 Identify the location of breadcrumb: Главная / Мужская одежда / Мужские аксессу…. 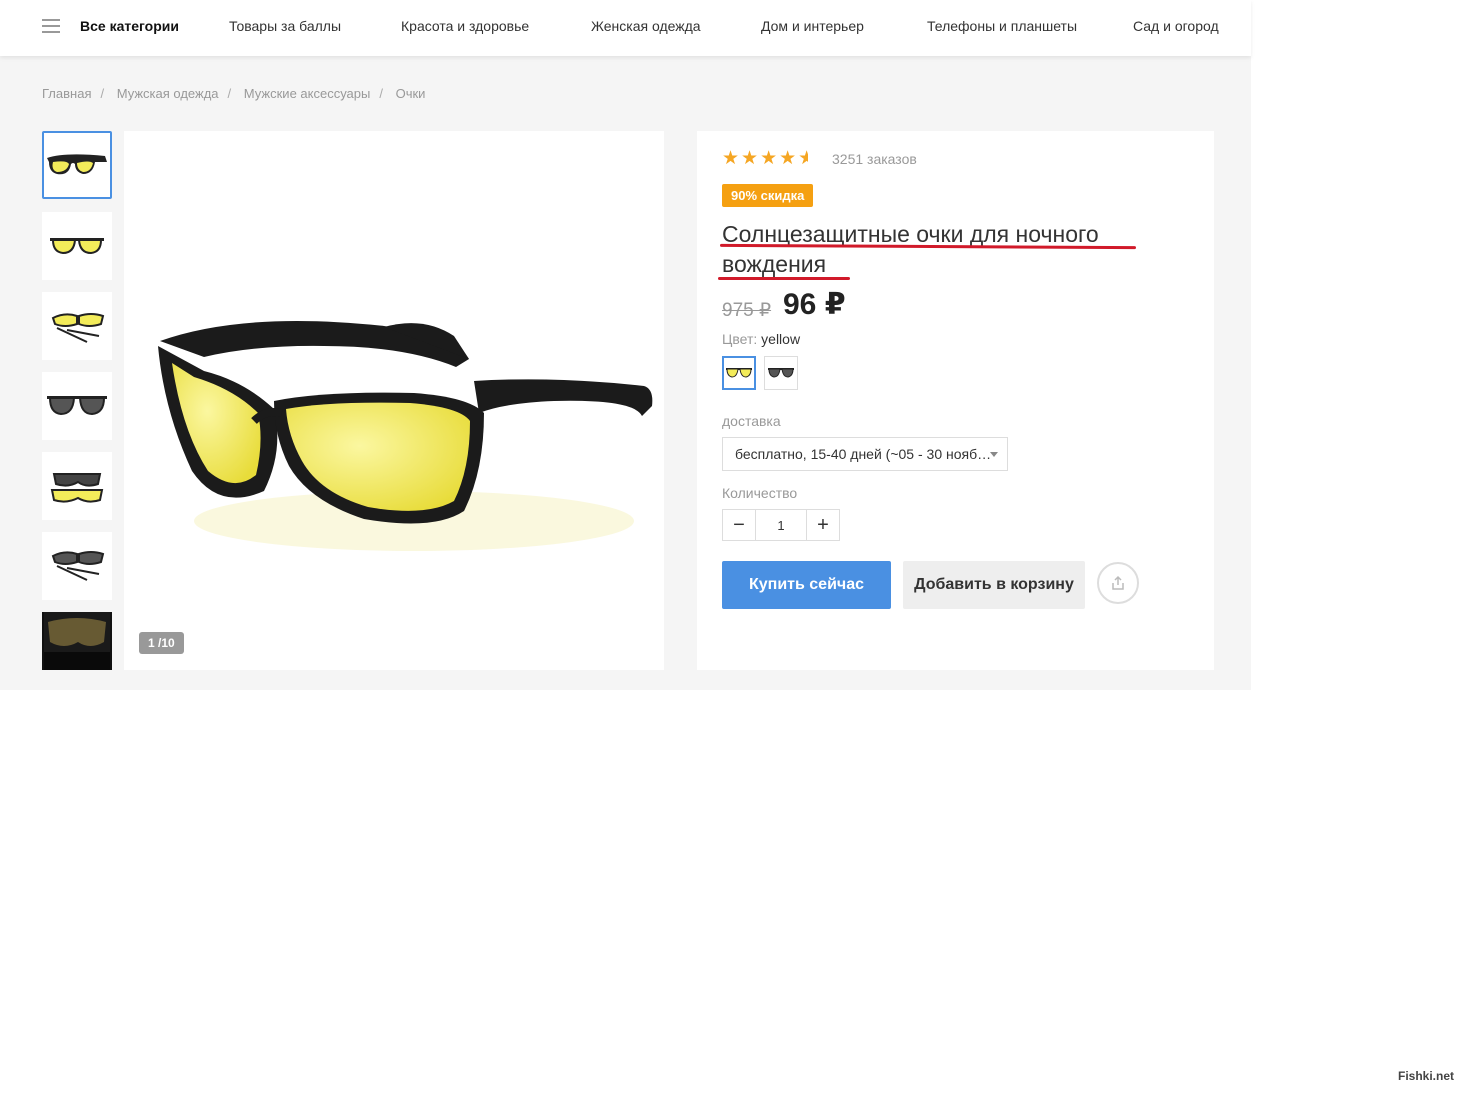
(234, 93).